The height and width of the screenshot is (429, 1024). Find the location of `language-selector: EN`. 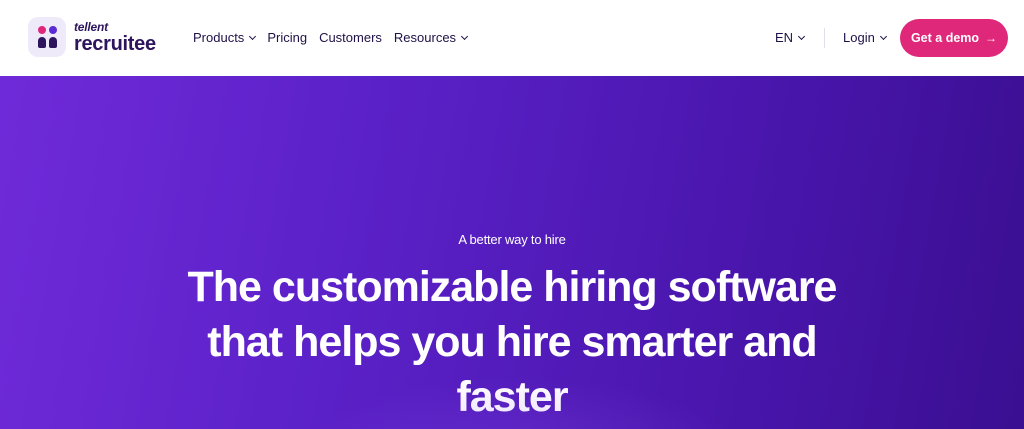

language-selector: EN is located at coordinates (790, 37).